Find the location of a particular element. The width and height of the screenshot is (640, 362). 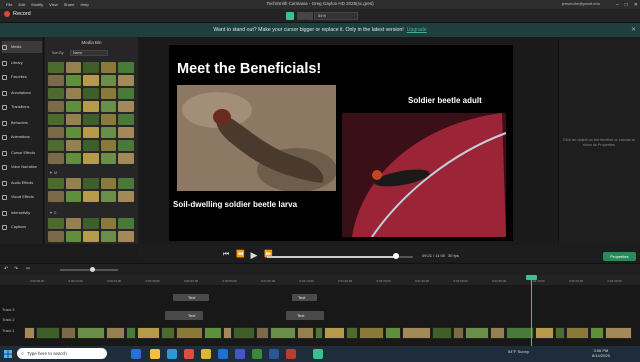

undo-icon: ↶ is located at coordinates (6, 269).